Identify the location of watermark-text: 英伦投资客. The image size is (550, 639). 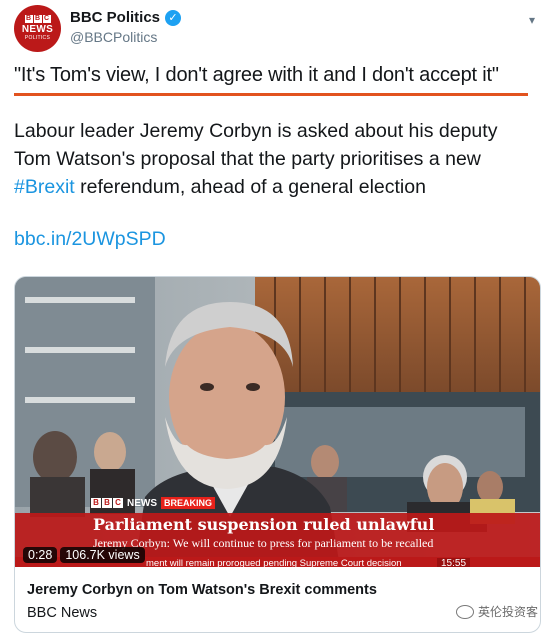
(507, 612).